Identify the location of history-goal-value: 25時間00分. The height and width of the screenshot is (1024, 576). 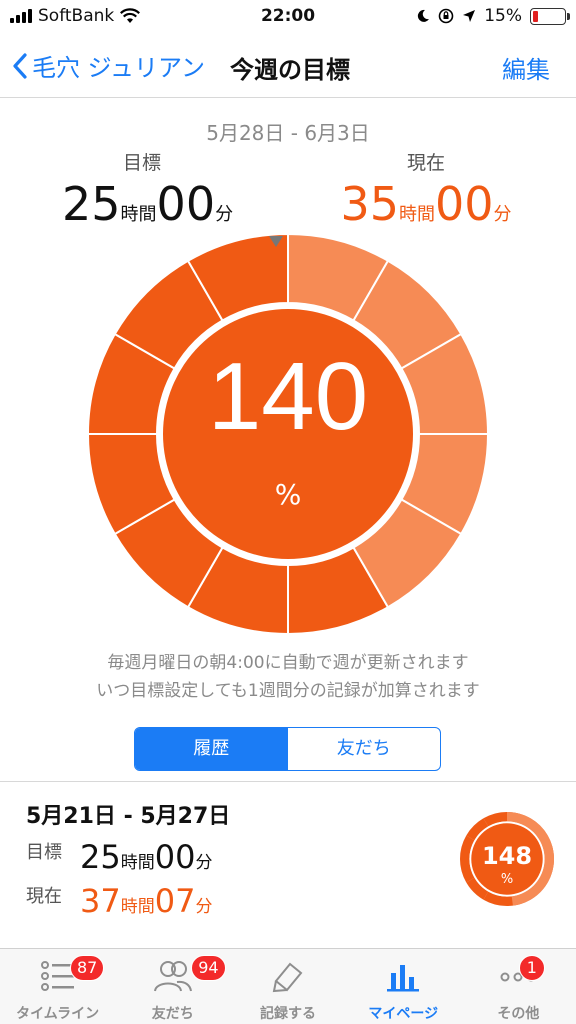
(146, 857).